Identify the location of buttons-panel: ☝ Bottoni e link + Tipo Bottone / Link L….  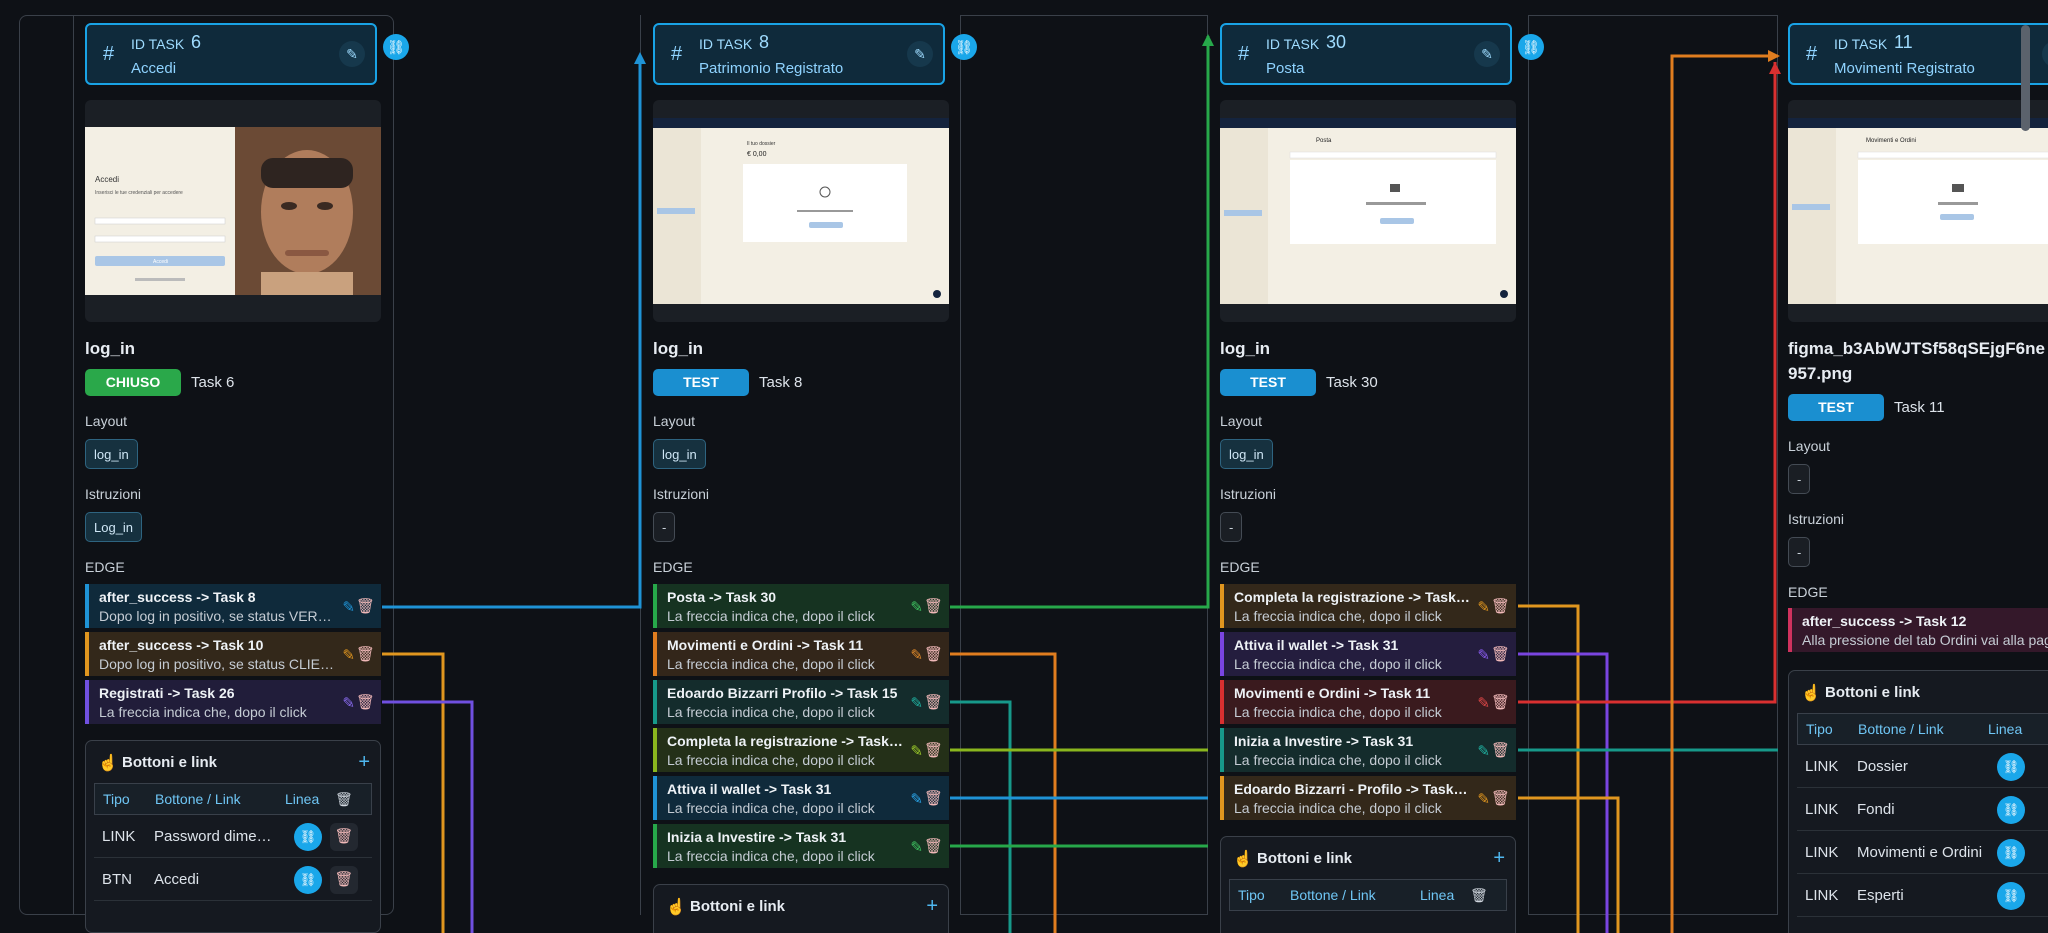
(1368, 884).